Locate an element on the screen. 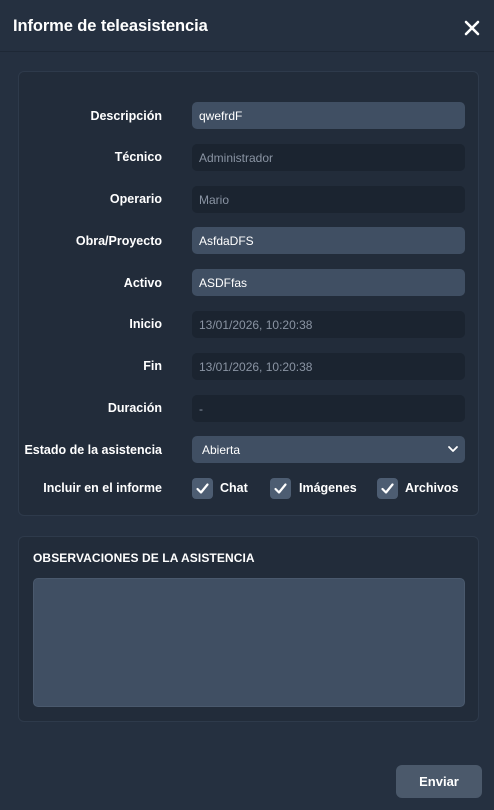 The image size is (494, 810). obra-label: Obra/Proyecto is located at coordinates (118, 241).